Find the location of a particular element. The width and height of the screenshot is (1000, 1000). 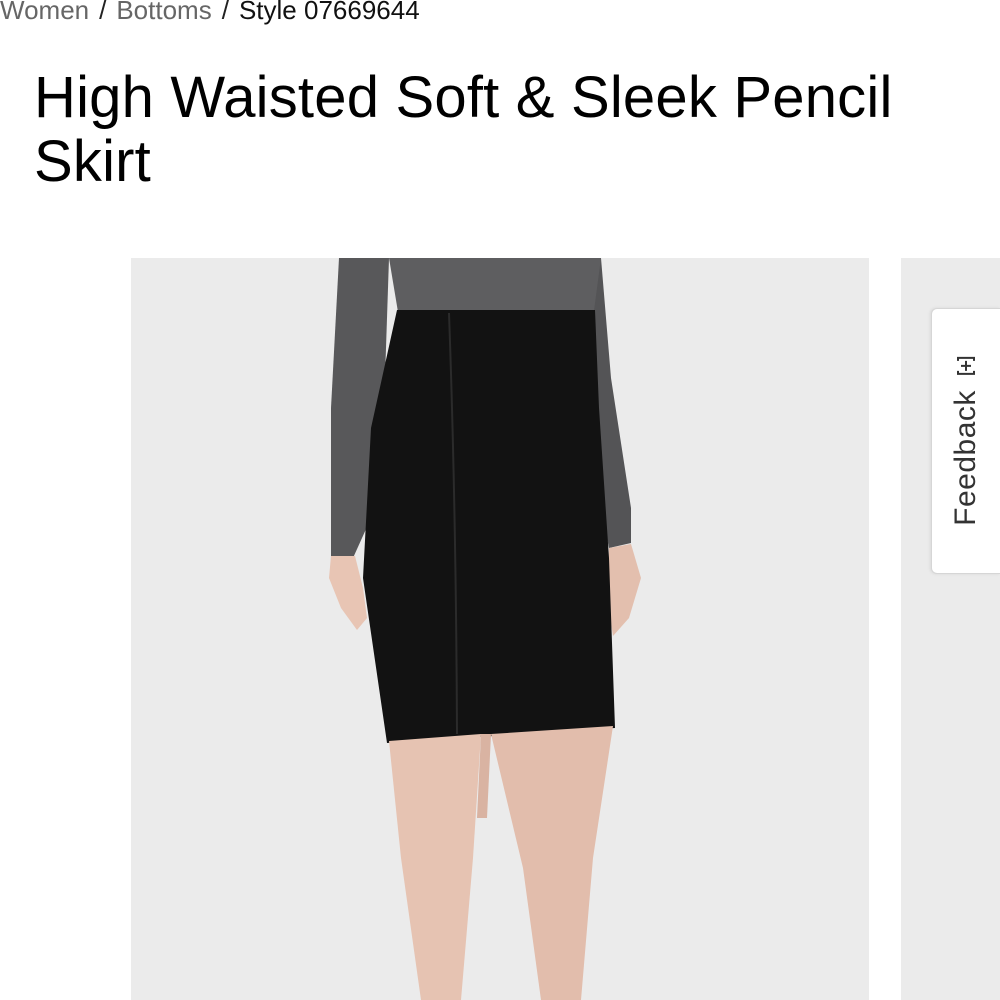

breadcrumb-link-bottoms: Bottoms is located at coordinates (163, 12).